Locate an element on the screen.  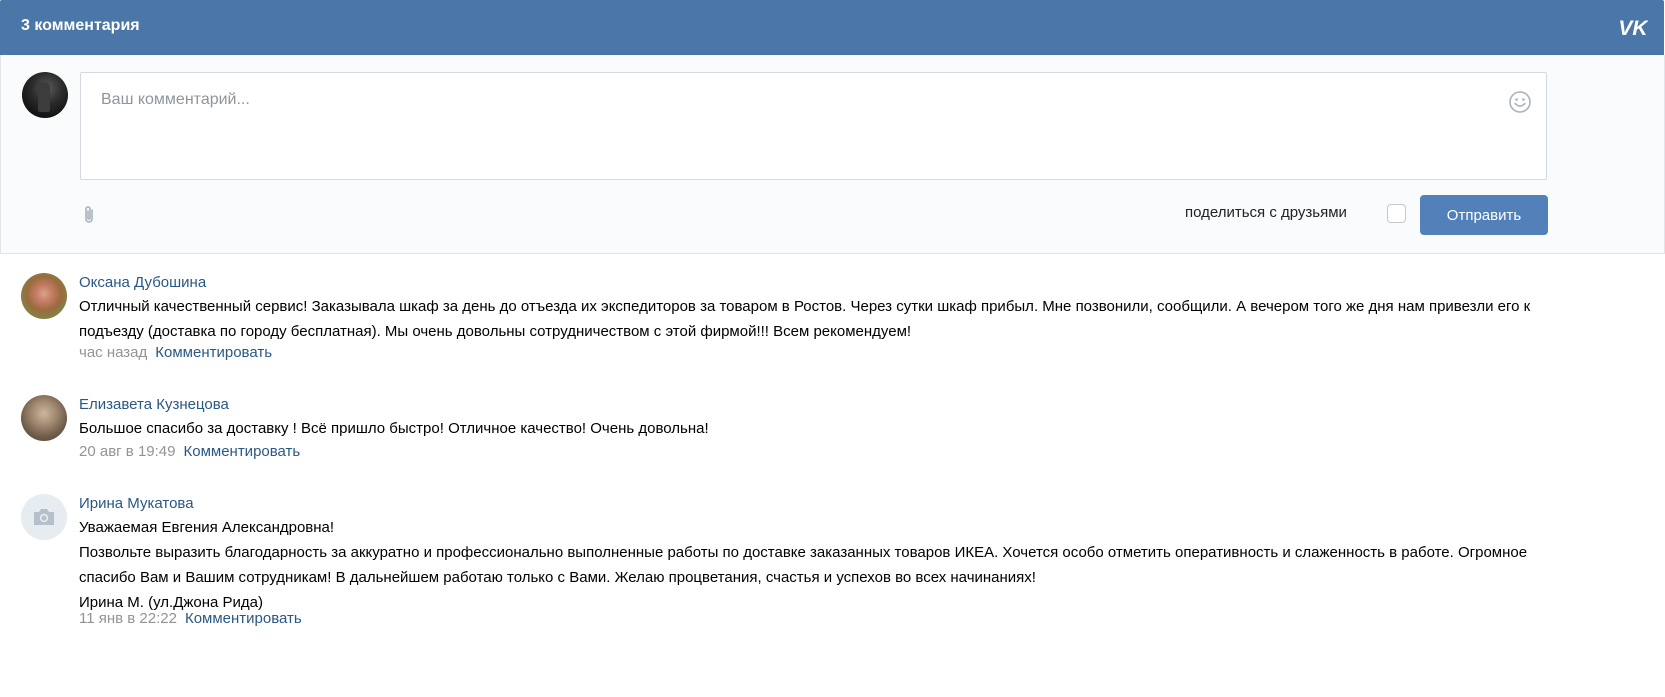
vk-logo-text: VK is located at coordinates (1633, 28).